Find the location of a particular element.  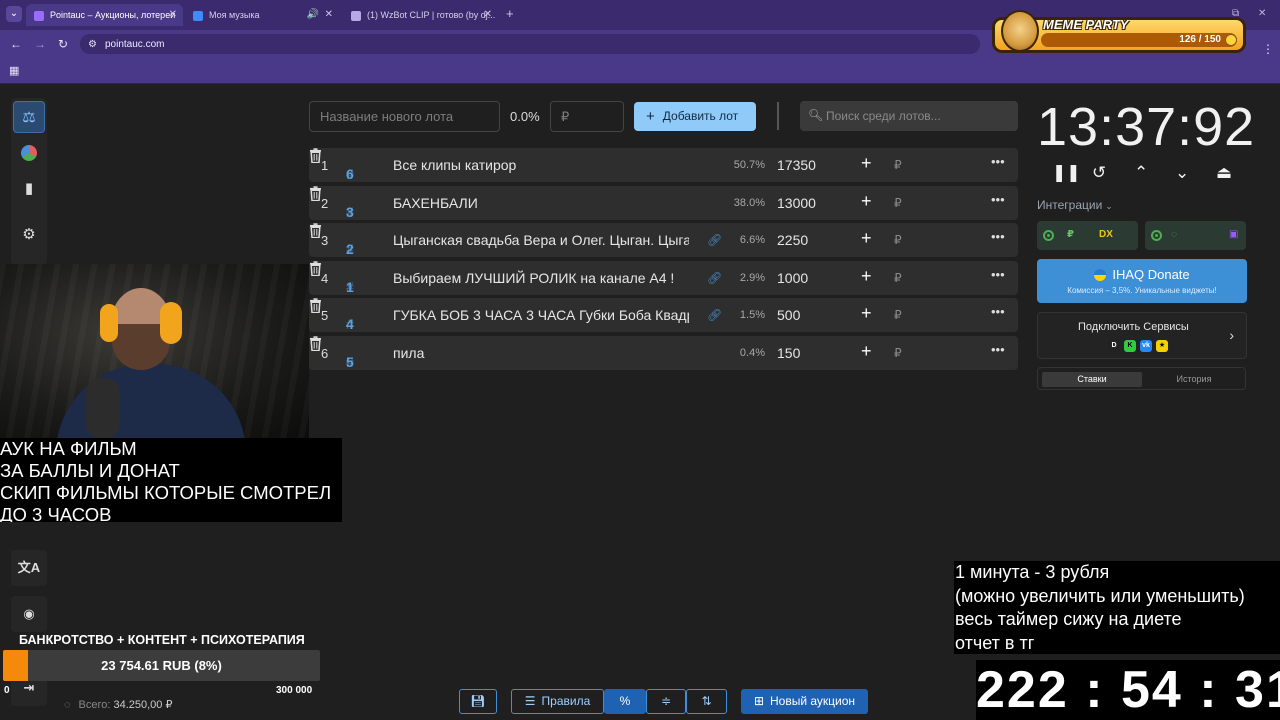

url-text: pointauc.com is located at coordinates (134, 44).